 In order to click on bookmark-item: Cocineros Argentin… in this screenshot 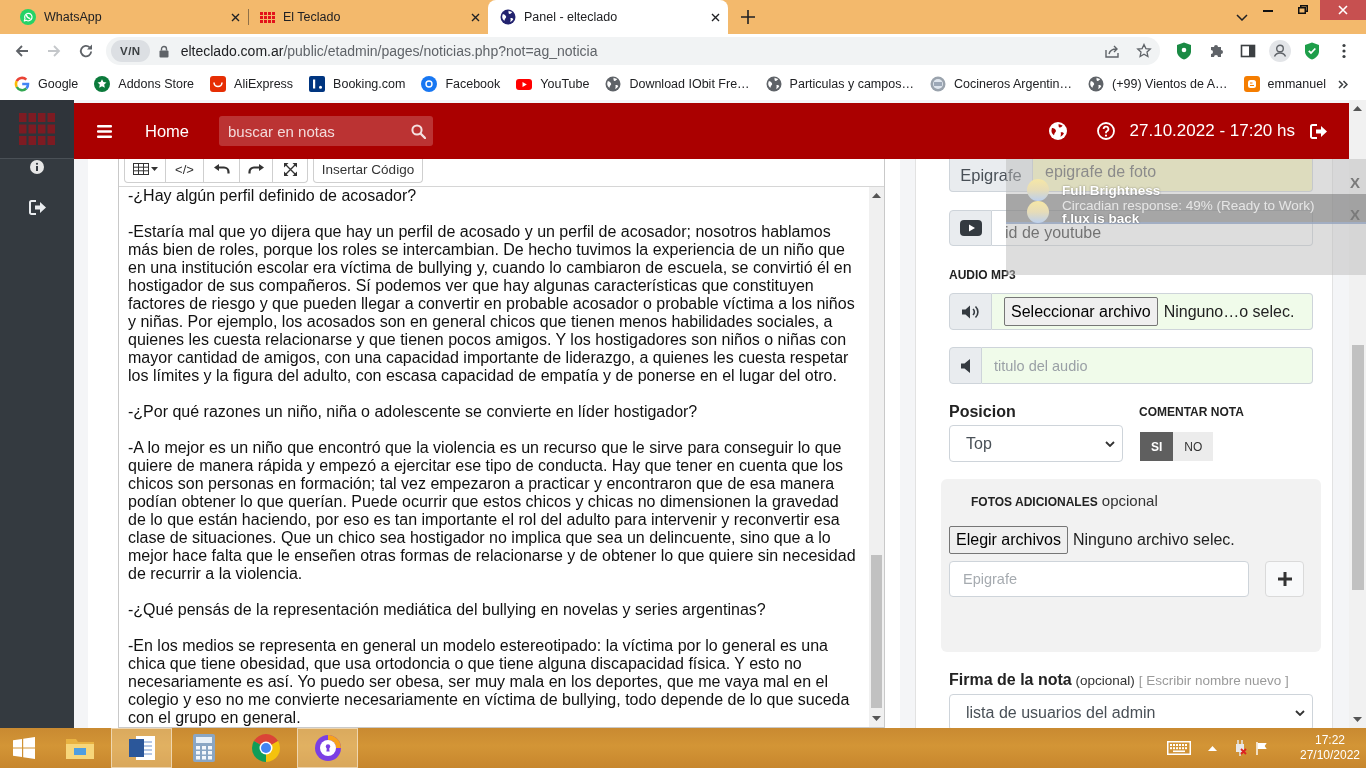, I will do `click(1001, 84)`.